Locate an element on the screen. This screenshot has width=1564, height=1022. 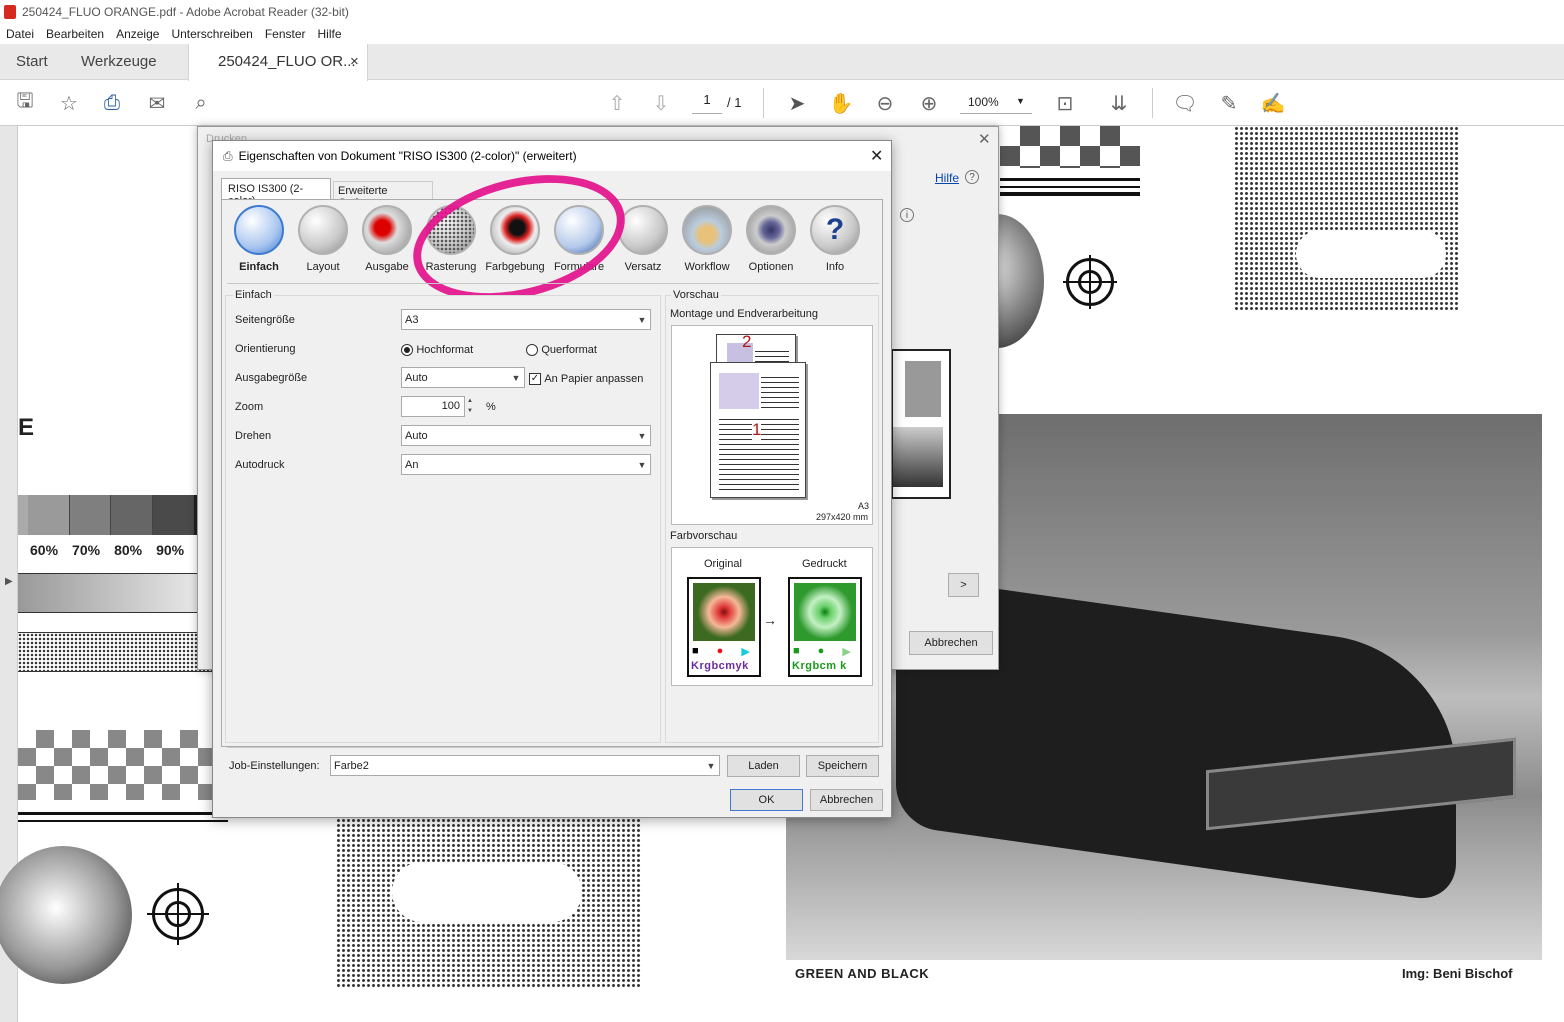
menu-anzeige: Anzeige is located at coordinates (137, 34).